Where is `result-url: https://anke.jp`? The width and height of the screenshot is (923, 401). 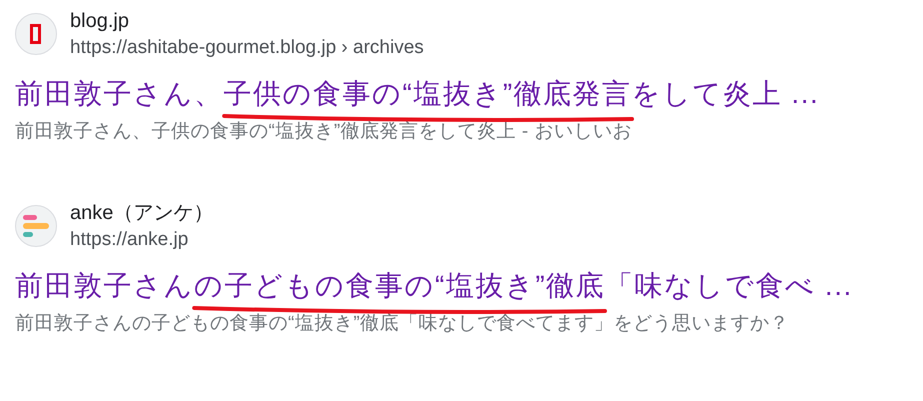
result-url: https://anke.jp is located at coordinates (130, 240).